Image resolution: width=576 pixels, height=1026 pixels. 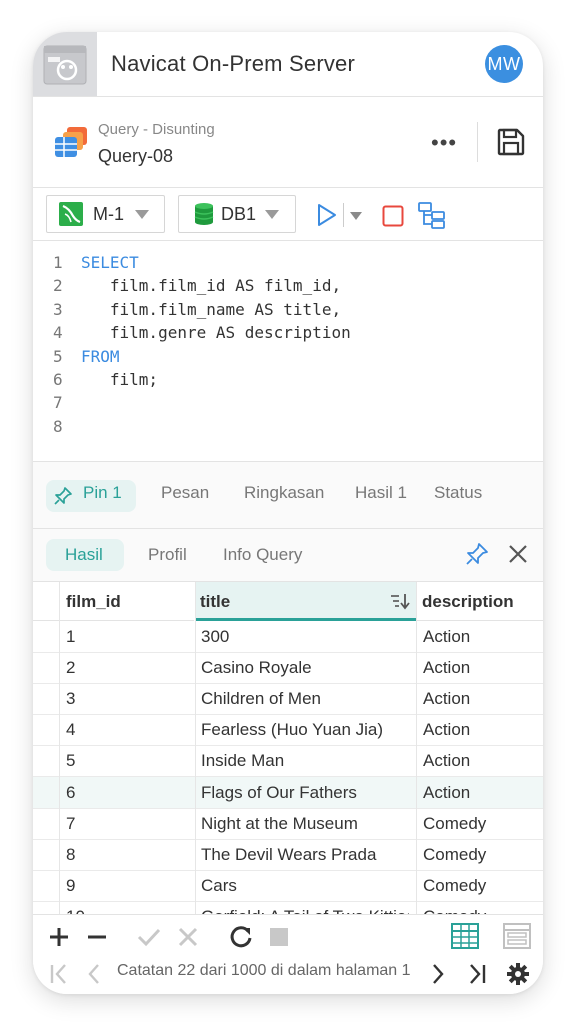 I want to click on table-cell: The Devil Wears Prada, so click(x=305, y=855).